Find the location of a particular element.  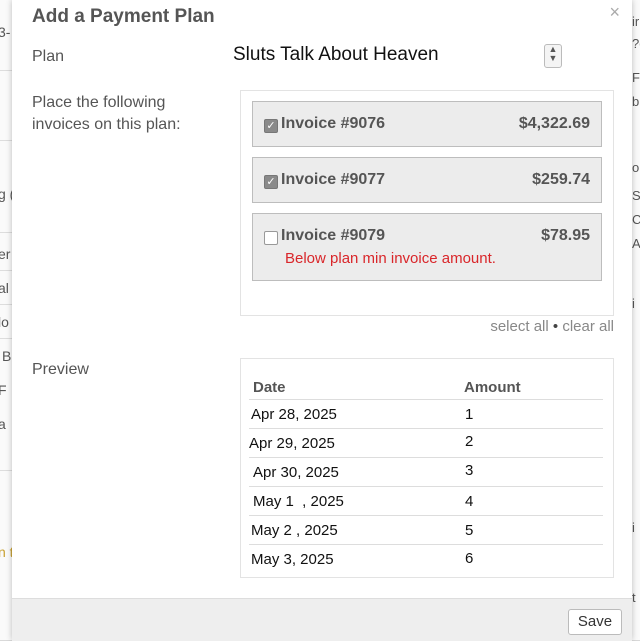

bg-text: S is located at coordinates (636, 195).